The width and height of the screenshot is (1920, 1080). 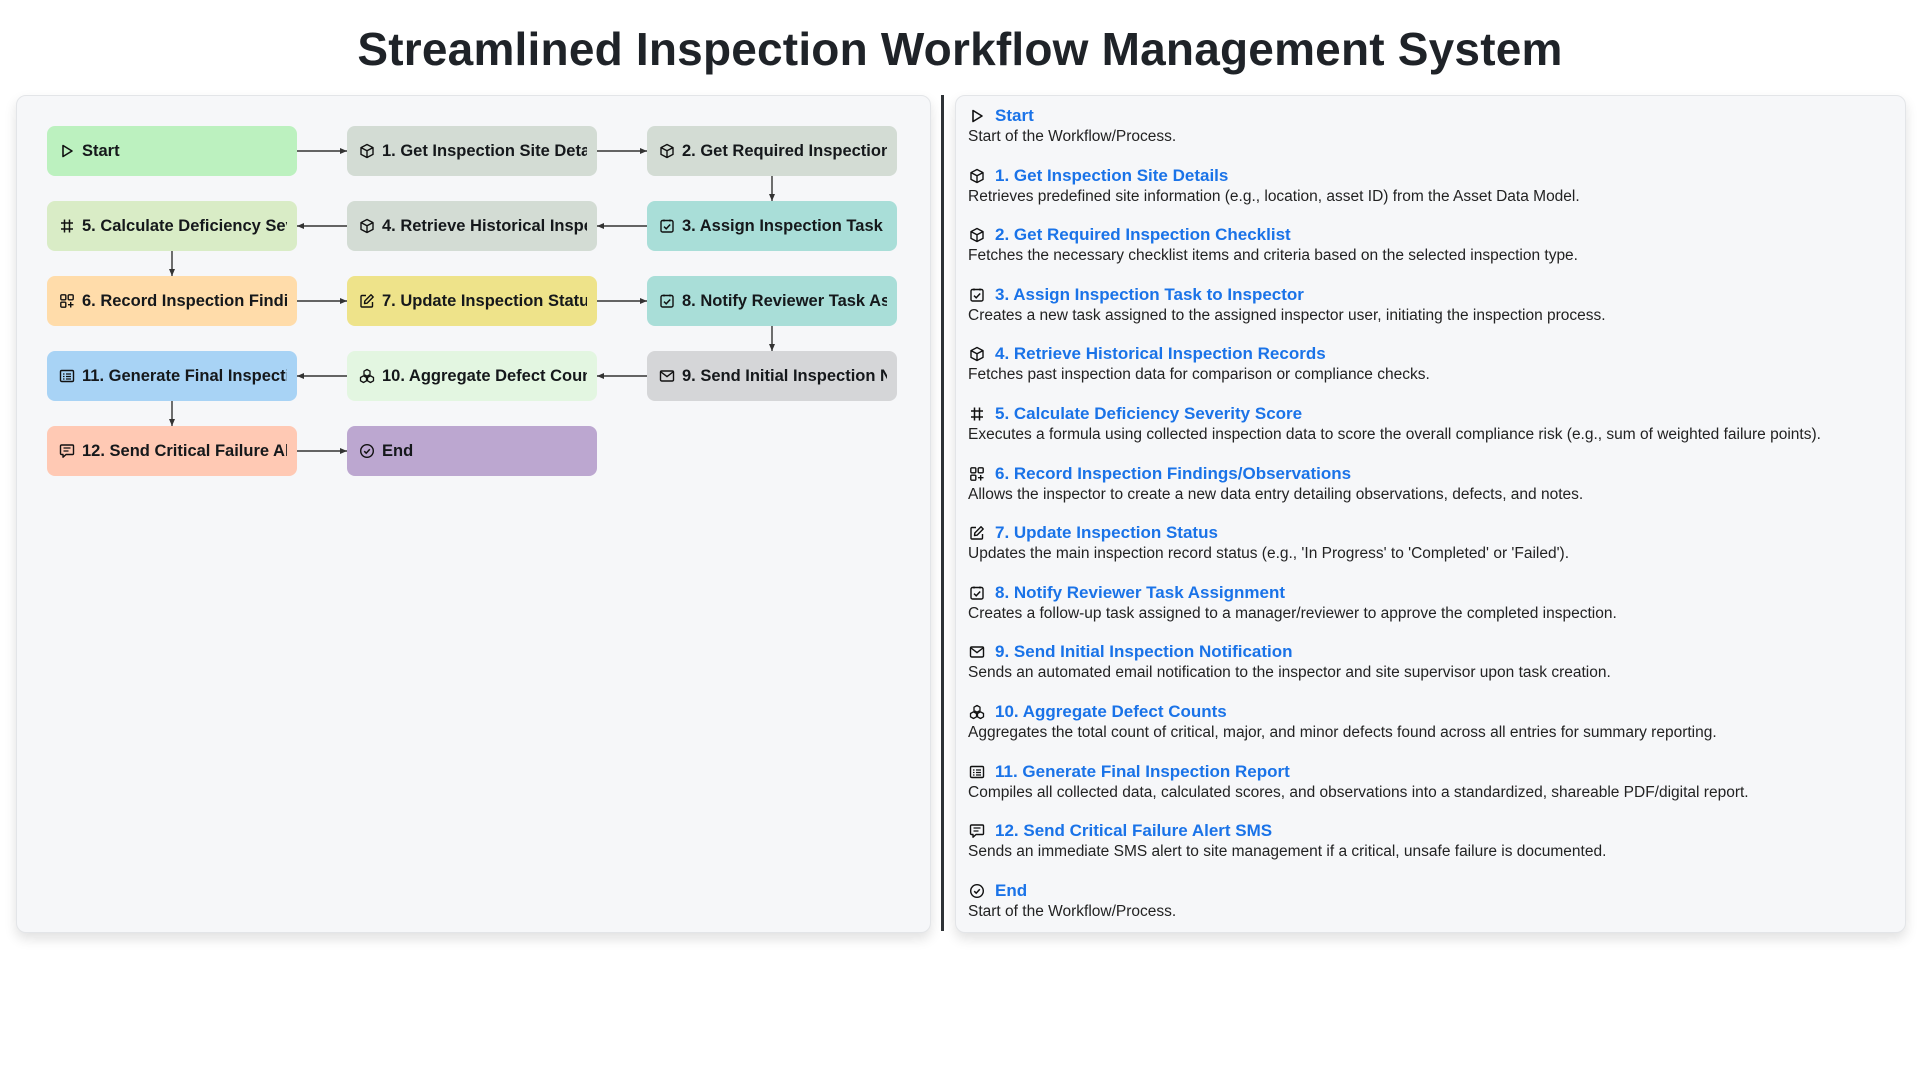 I want to click on legend-item-header: 9. Send Initial Inspection Notification, so click(x=1431, y=652).